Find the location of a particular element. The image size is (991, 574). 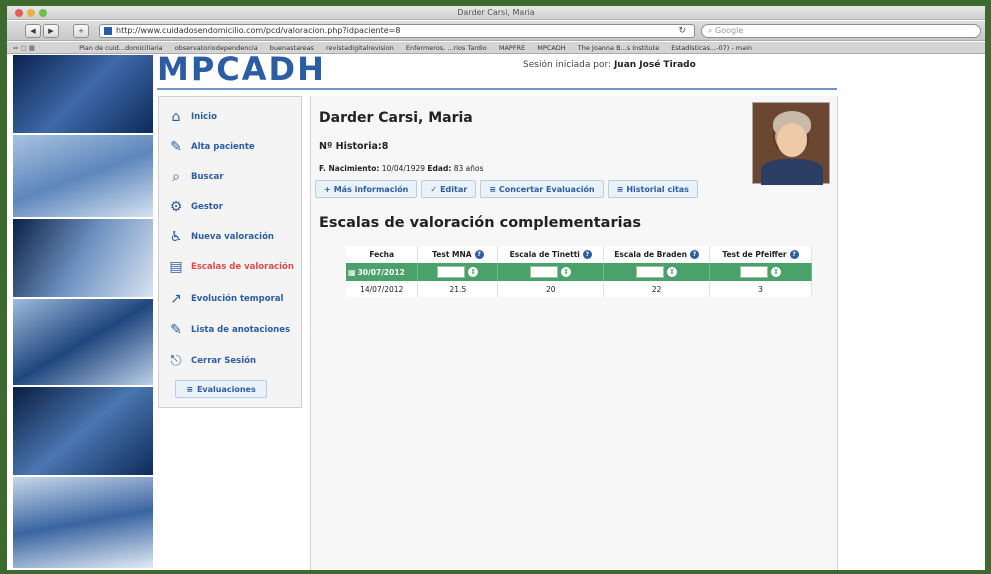

search-field: ⌕ Google is located at coordinates (841, 31).